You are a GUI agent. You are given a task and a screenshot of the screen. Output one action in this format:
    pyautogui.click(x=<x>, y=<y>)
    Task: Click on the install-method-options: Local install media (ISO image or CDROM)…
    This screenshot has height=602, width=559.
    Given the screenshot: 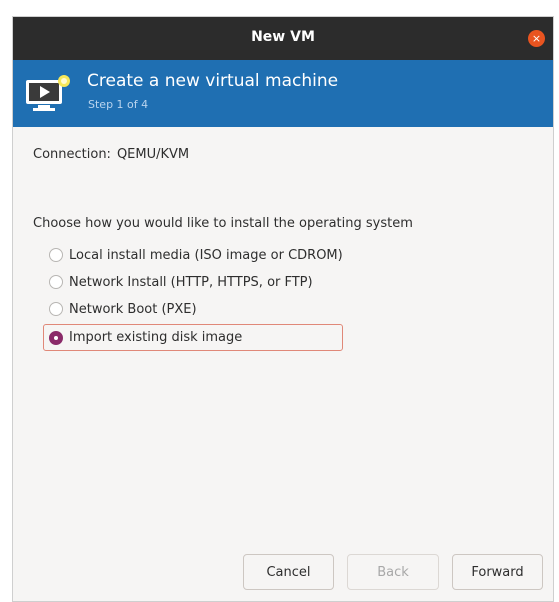 What is the action you would take?
    pyautogui.click(x=193, y=298)
    